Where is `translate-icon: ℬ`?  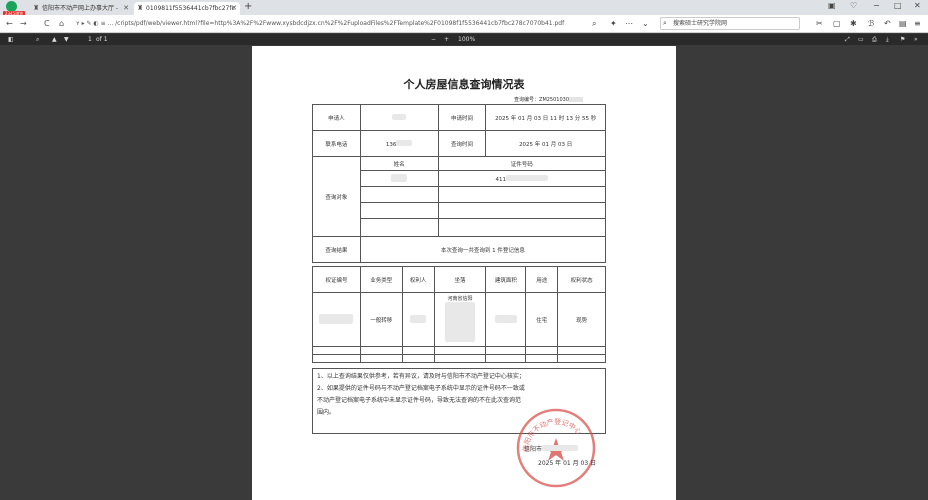 translate-icon: ℬ is located at coordinates (871, 23).